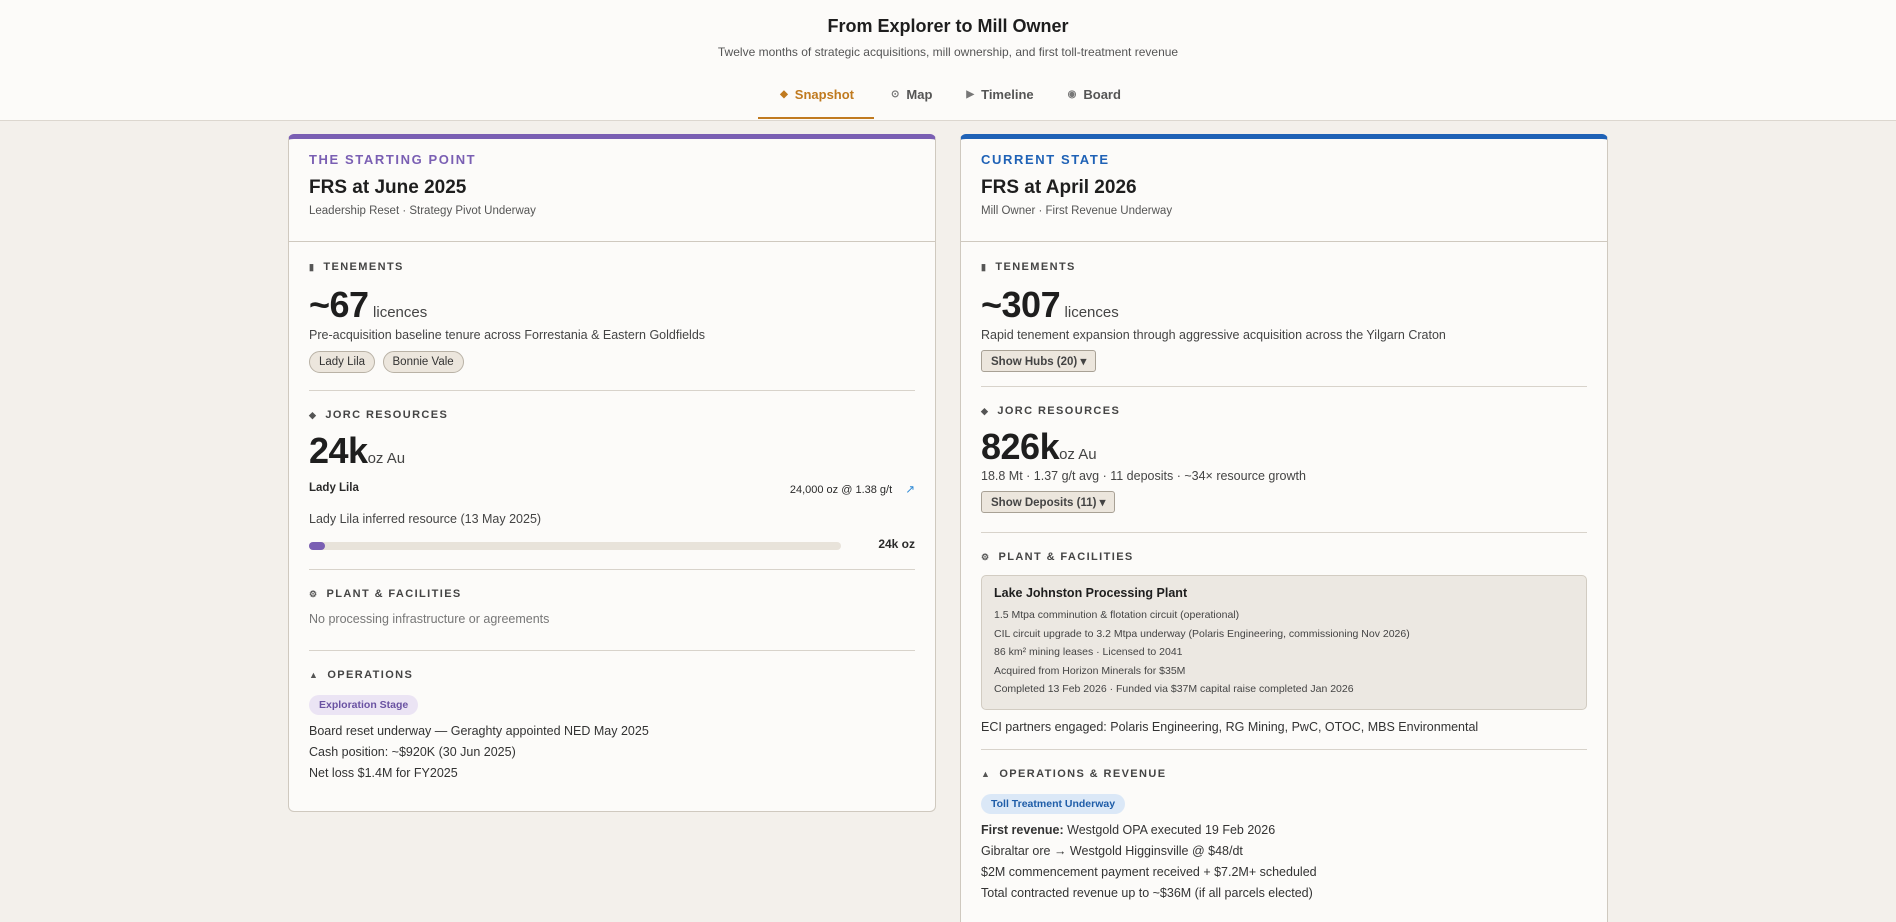 This screenshot has width=1896, height=922. I want to click on section-label-text: OPERATIONS & REVENUE, so click(1083, 774).